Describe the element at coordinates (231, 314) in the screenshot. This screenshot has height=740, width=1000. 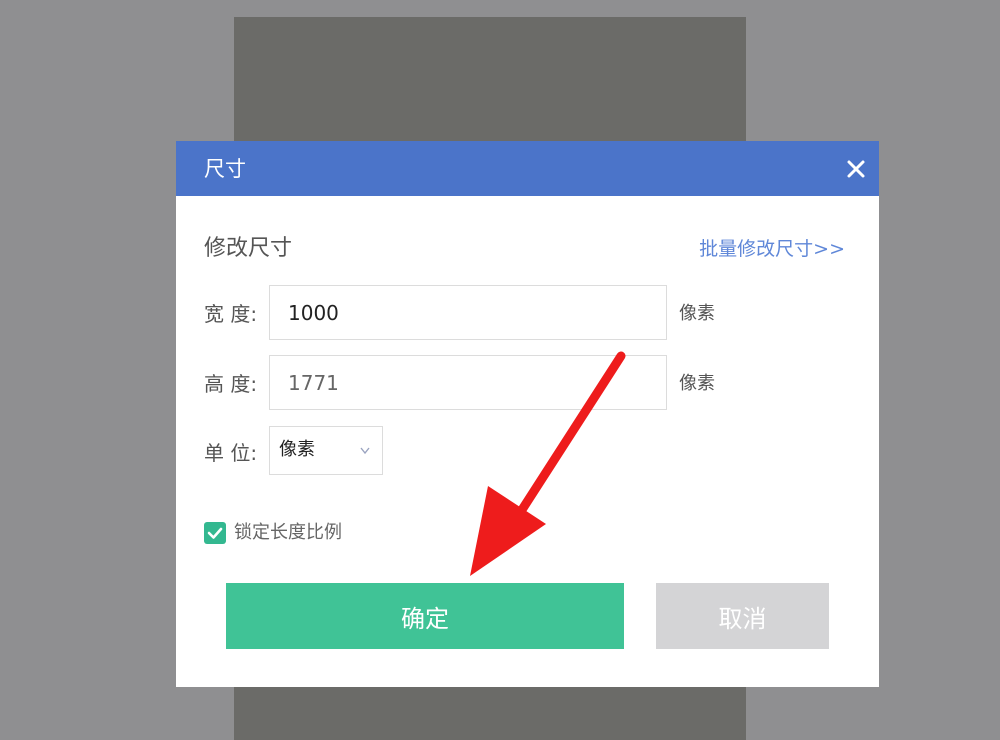
I see `width-label: 宽 度:` at that location.